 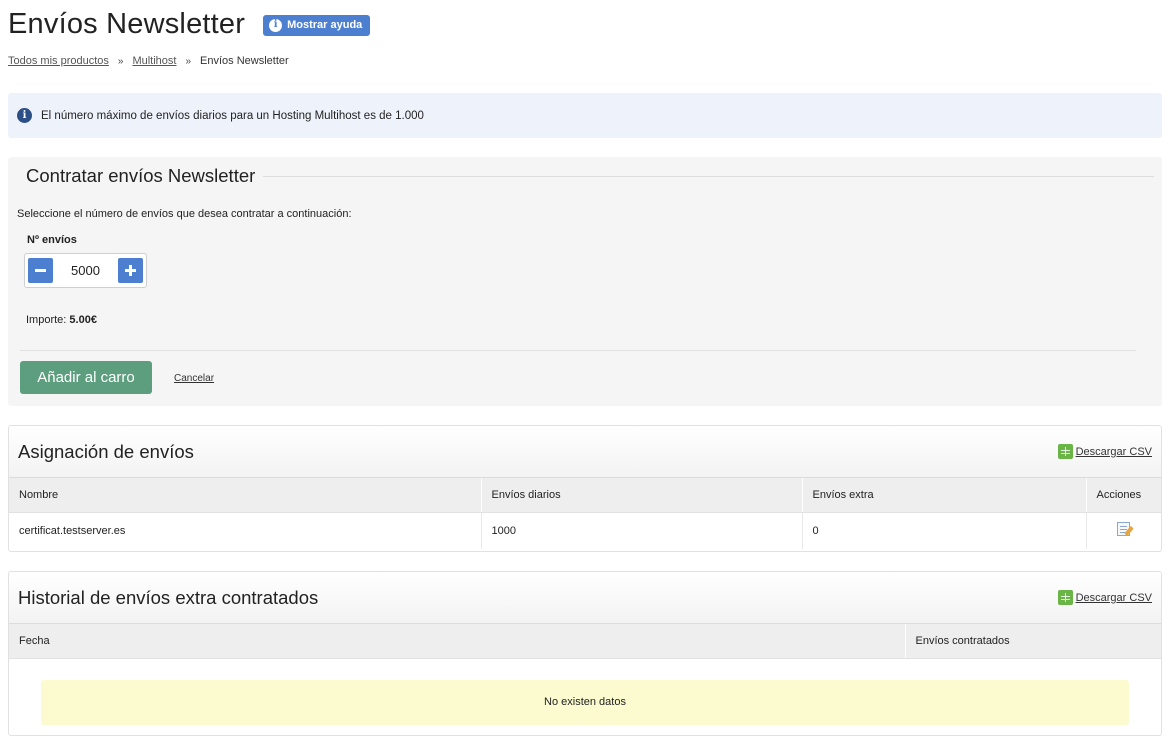 I want to click on assignment-header: Asignación de envíos Descargar CSV, so click(x=585, y=452).